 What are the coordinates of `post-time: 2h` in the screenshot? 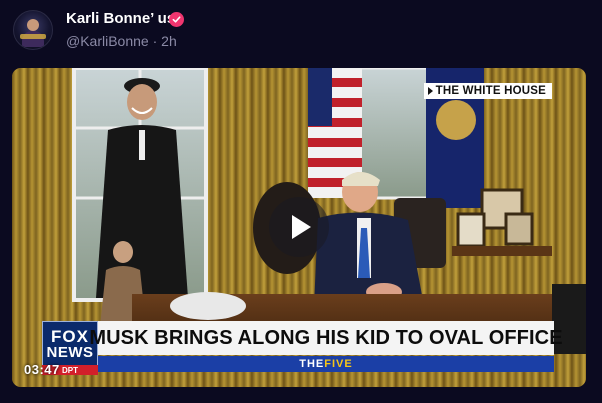 It's located at (169, 41).